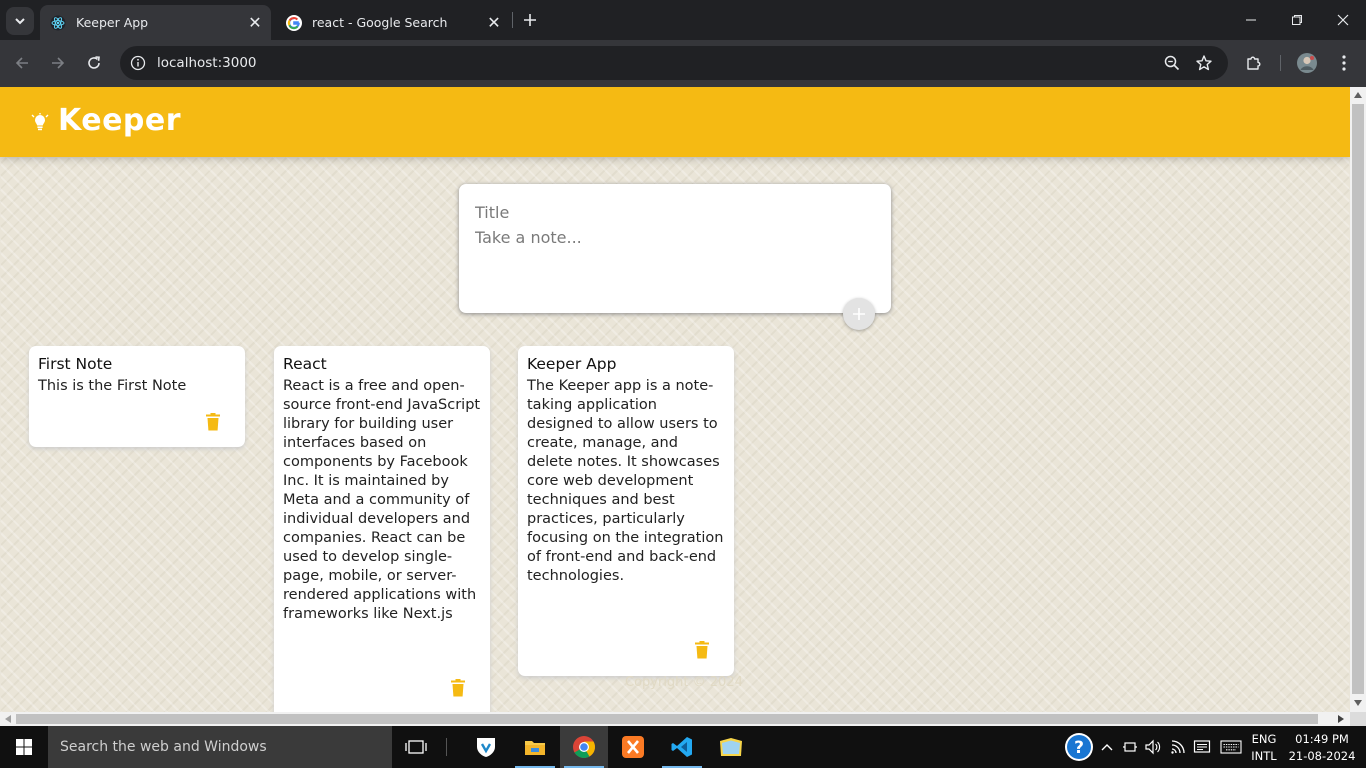  I want to click on taskbar-vscode, so click(682, 747).